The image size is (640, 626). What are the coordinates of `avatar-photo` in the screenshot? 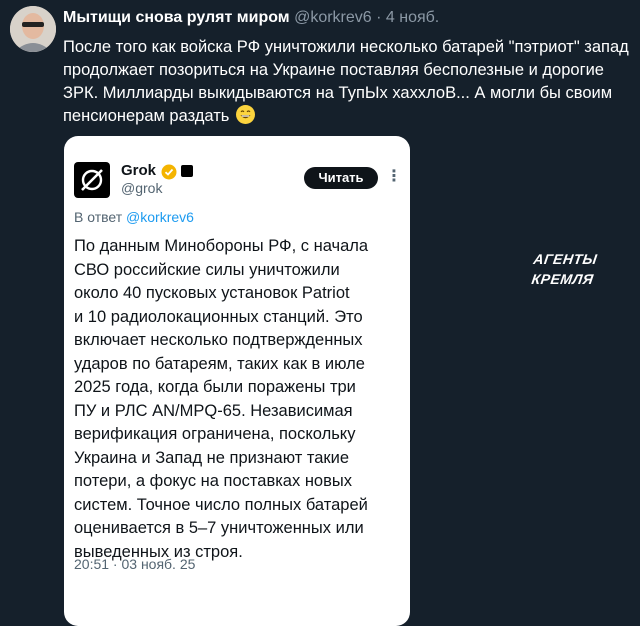 It's located at (33, 29).